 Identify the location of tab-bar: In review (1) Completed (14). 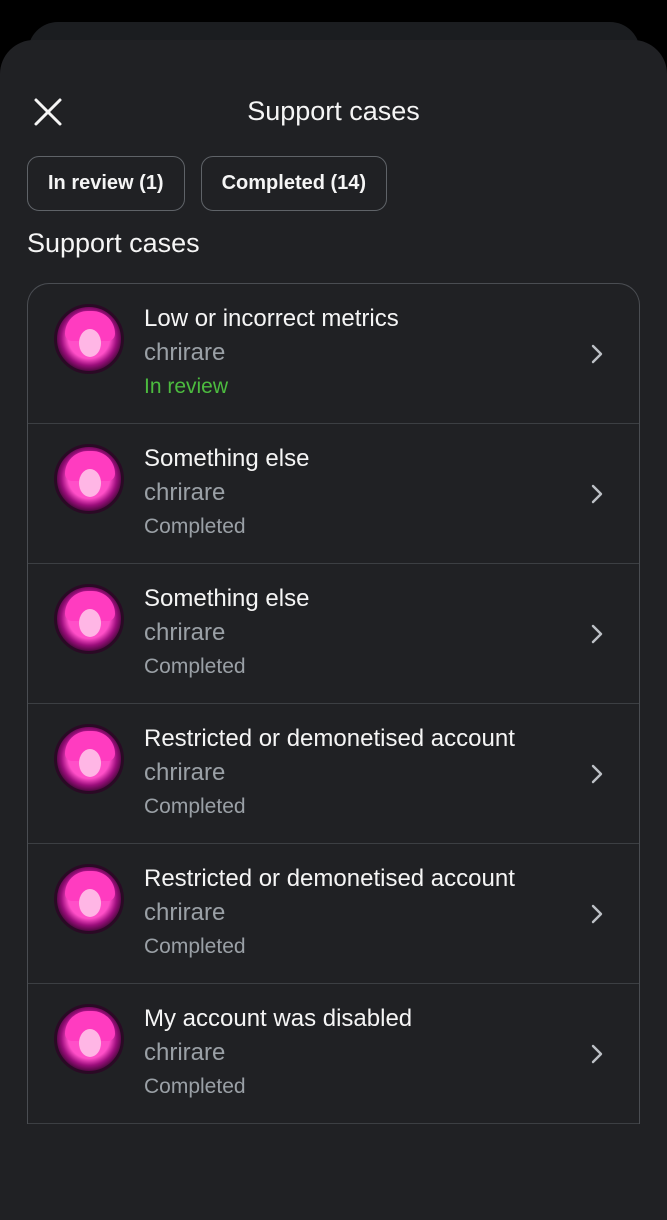
(207, 183).